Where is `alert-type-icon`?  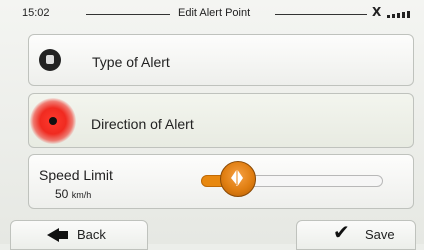 alert-type-icon is located at coordinates (50, 60).